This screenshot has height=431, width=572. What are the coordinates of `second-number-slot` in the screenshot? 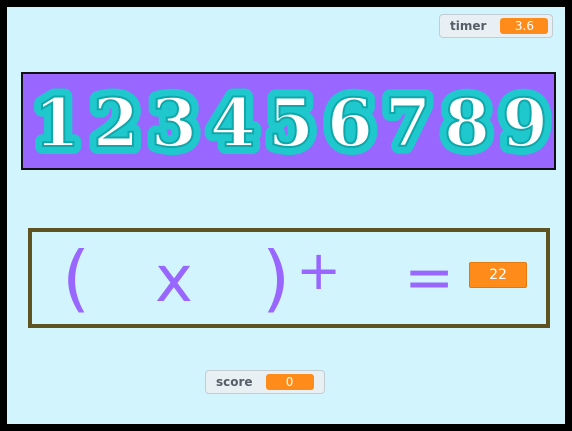 It's located at (232, 280).